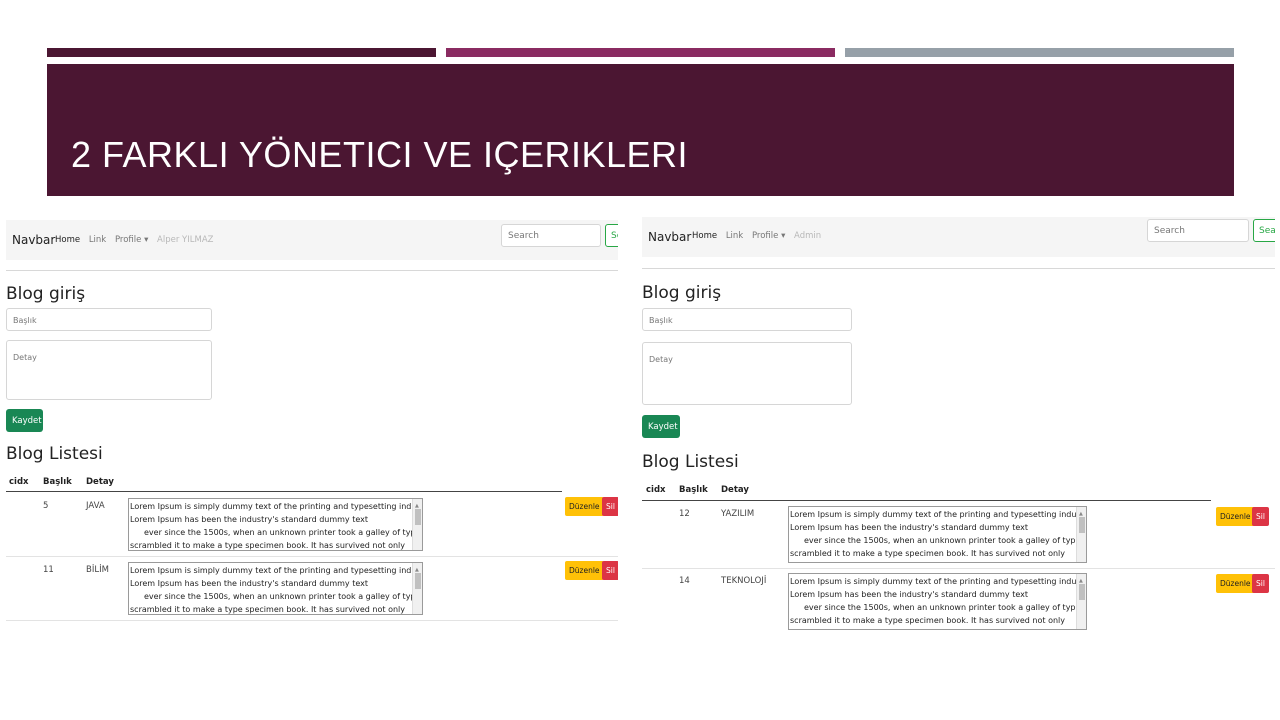 The image size is (1280, 720). What do you see at coordinates (611, 235) in the screenshot?
I see `search-button: Se` at bounding box center [611, 235].